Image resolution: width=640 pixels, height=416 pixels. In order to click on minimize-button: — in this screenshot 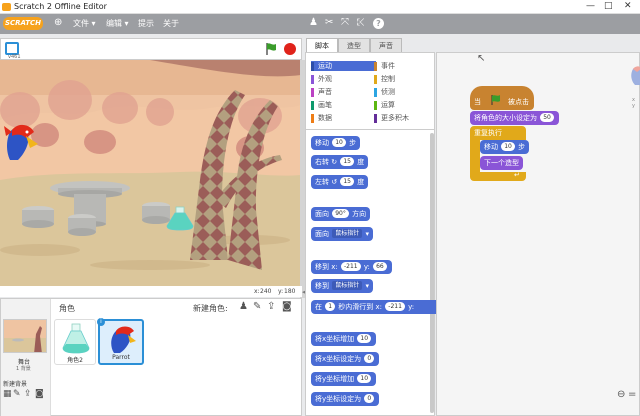, I will do `click(590, 6)`.